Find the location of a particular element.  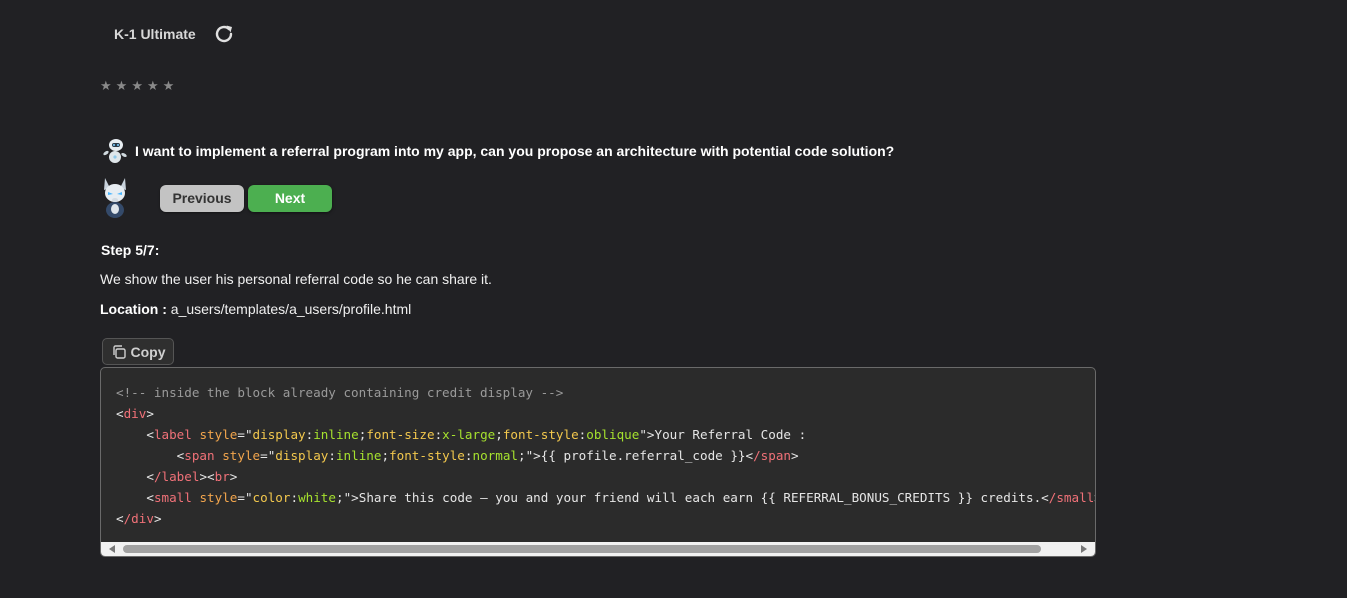

scroll-left-arrow-icon is located at coordinates (112, 549).